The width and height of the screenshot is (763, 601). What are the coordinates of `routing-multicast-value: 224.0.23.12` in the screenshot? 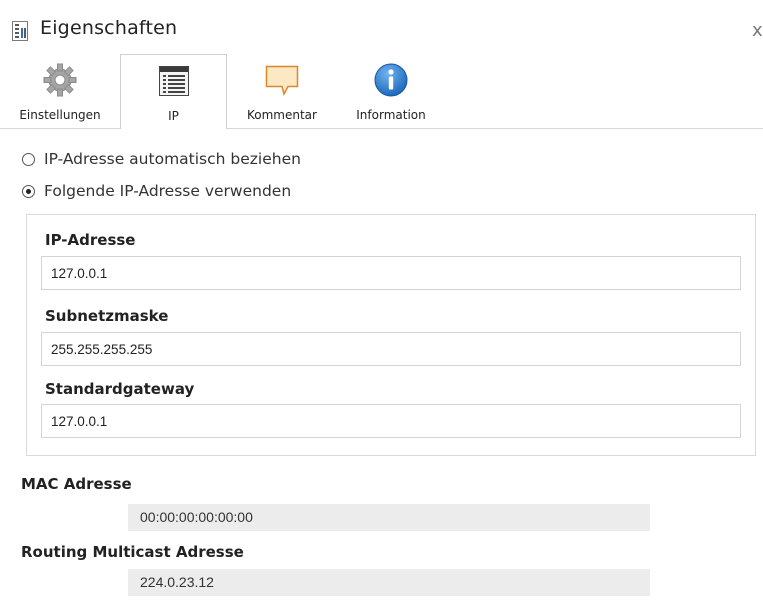 It's located at (389, 582).